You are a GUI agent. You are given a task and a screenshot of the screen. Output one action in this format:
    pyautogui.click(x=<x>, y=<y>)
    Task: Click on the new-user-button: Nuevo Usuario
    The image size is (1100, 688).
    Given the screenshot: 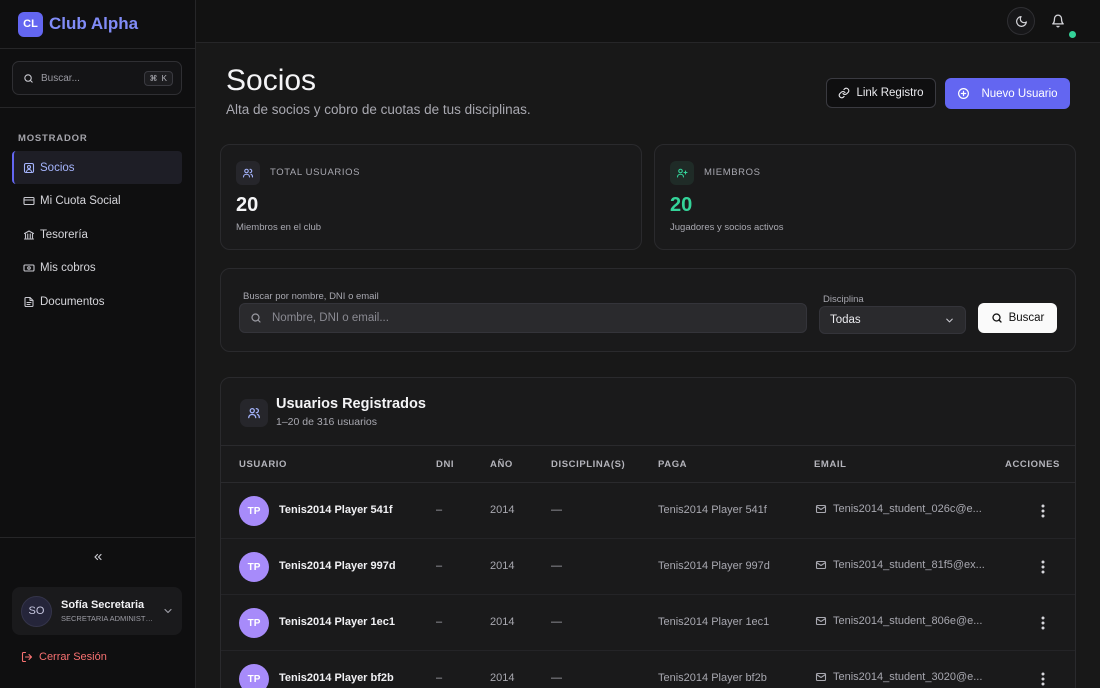 What is the action you would take?
    pyautogui.click(x=1007, y=93)
    